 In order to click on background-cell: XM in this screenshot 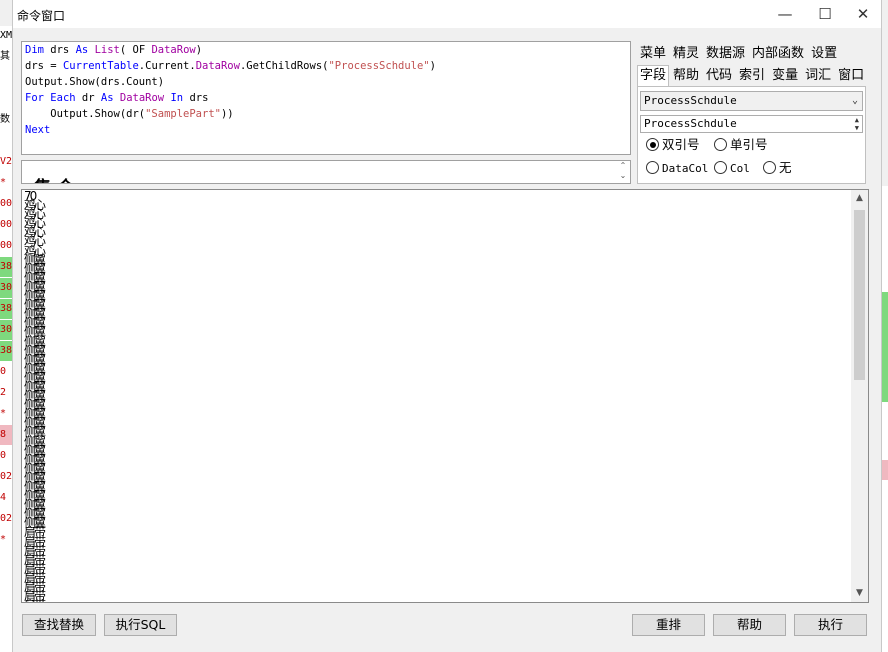, I will do `click(6, 35)`.